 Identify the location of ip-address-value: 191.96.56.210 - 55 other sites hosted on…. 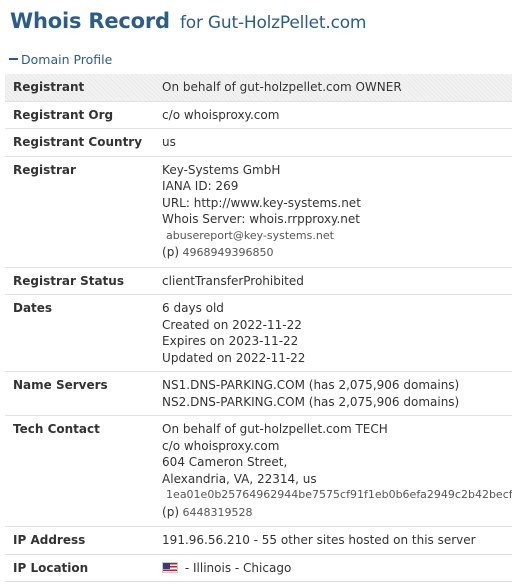
(331, 540).